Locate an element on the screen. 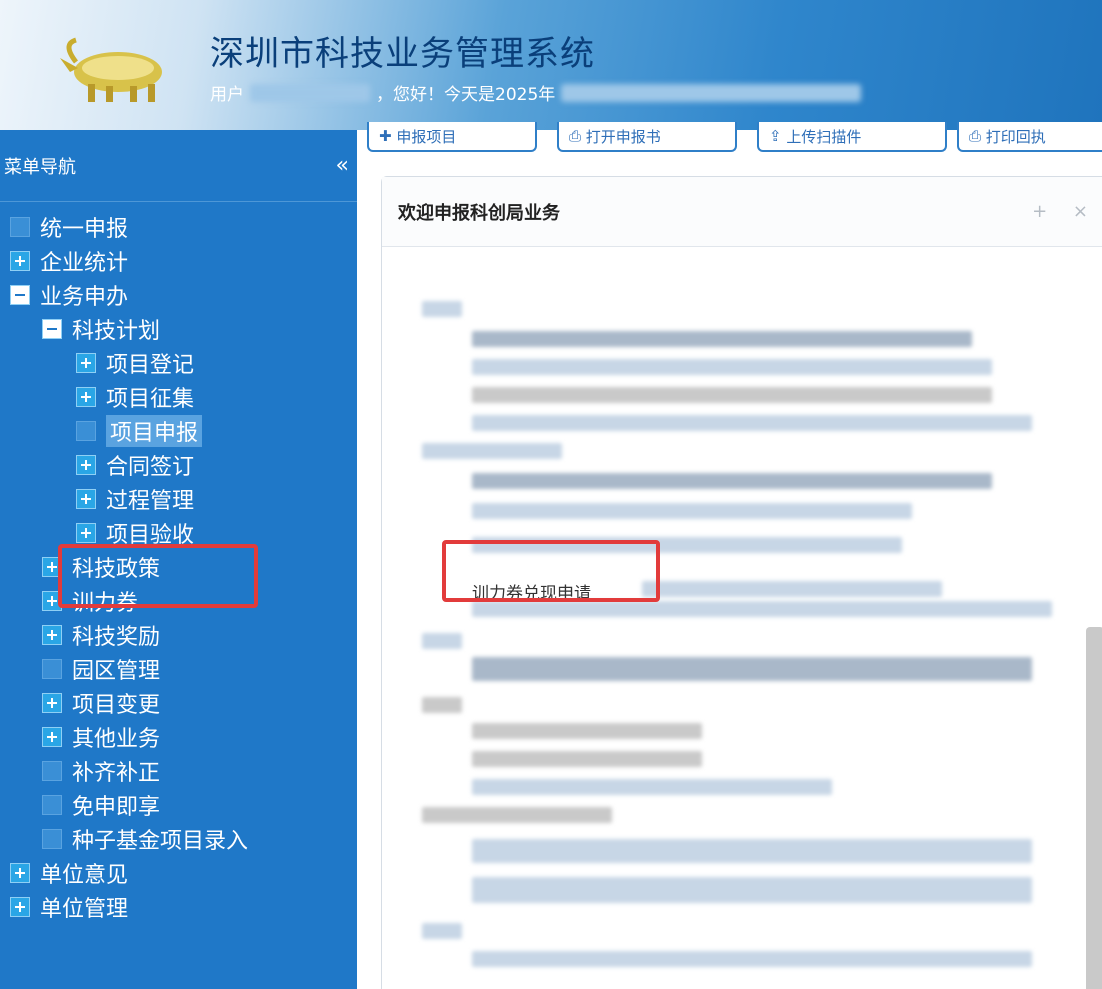 This screenshot has height=989, width=1102. panel-title: 欢迎申报科创局业务 is located at coordinates (479, 213).